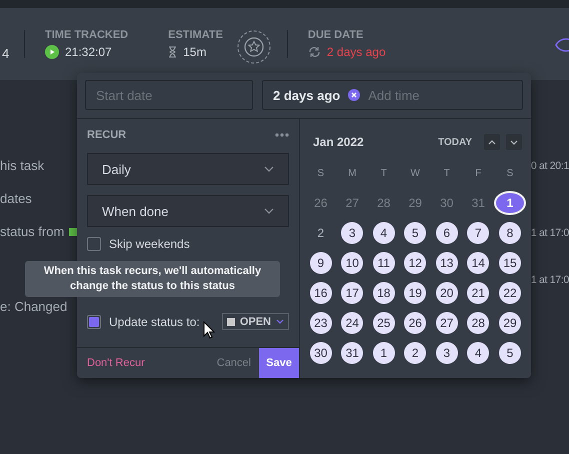 This screenshot has width=569, height=454. I want to click on star-button-icon, so click(253, 47).